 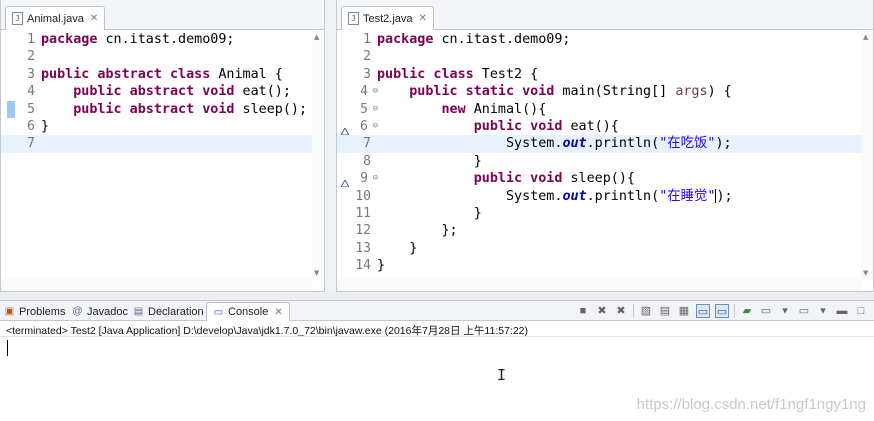 I want to click on code-line: 3 public class Test2 {, so click(x=599, y=74).